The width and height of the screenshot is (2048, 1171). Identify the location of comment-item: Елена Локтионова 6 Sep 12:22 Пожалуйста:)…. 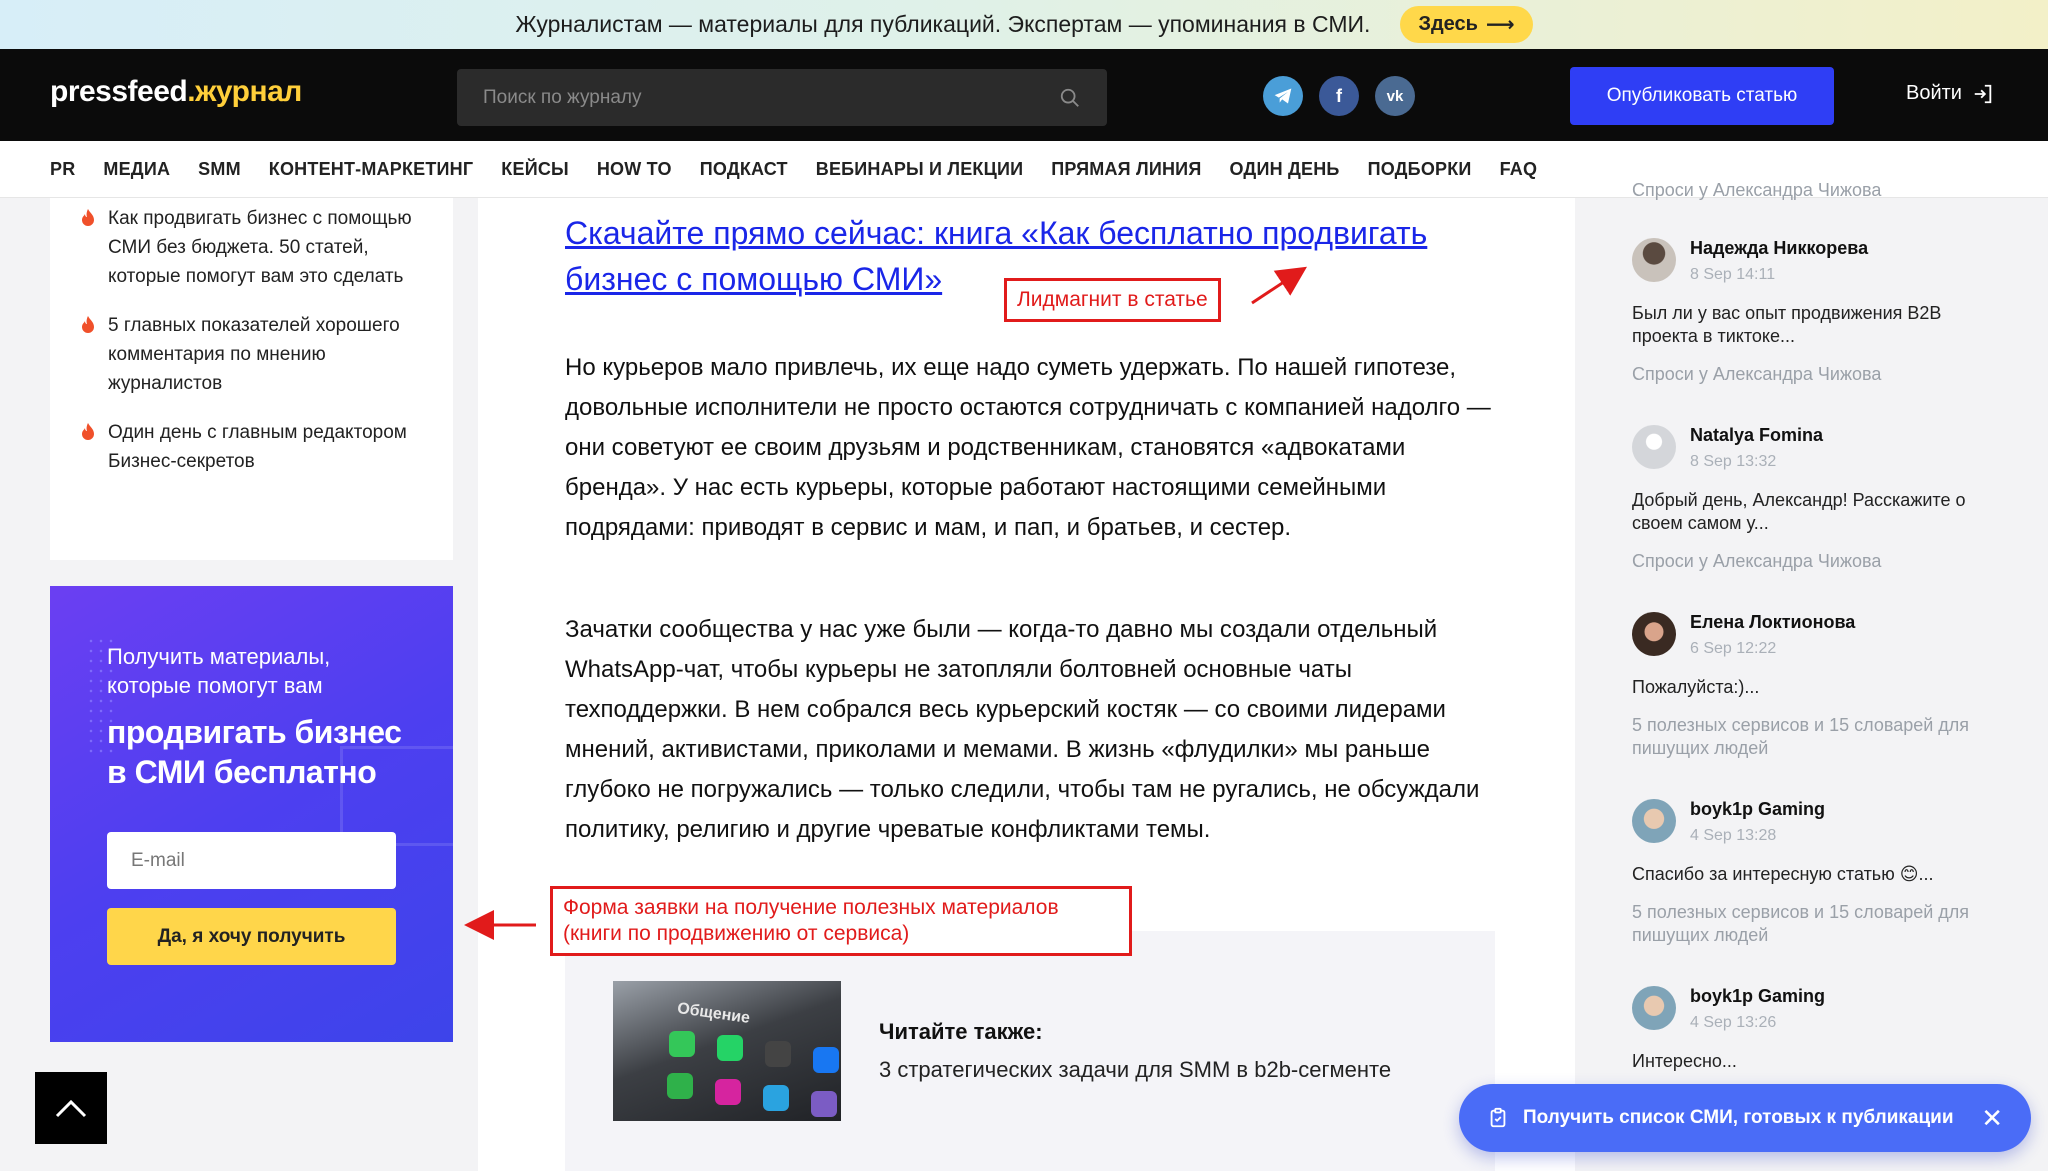
(1822, 686).